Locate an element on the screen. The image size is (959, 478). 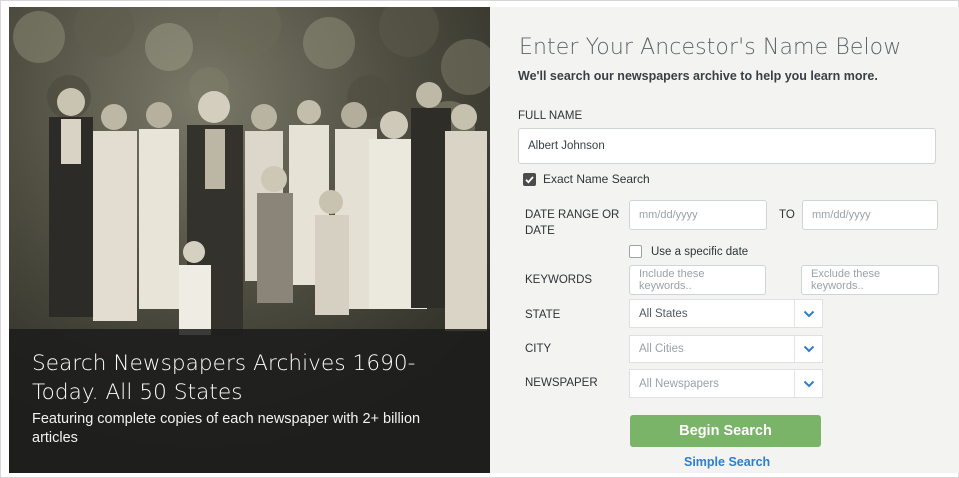
date-to-label: TO is located at coordinates (787, 215).